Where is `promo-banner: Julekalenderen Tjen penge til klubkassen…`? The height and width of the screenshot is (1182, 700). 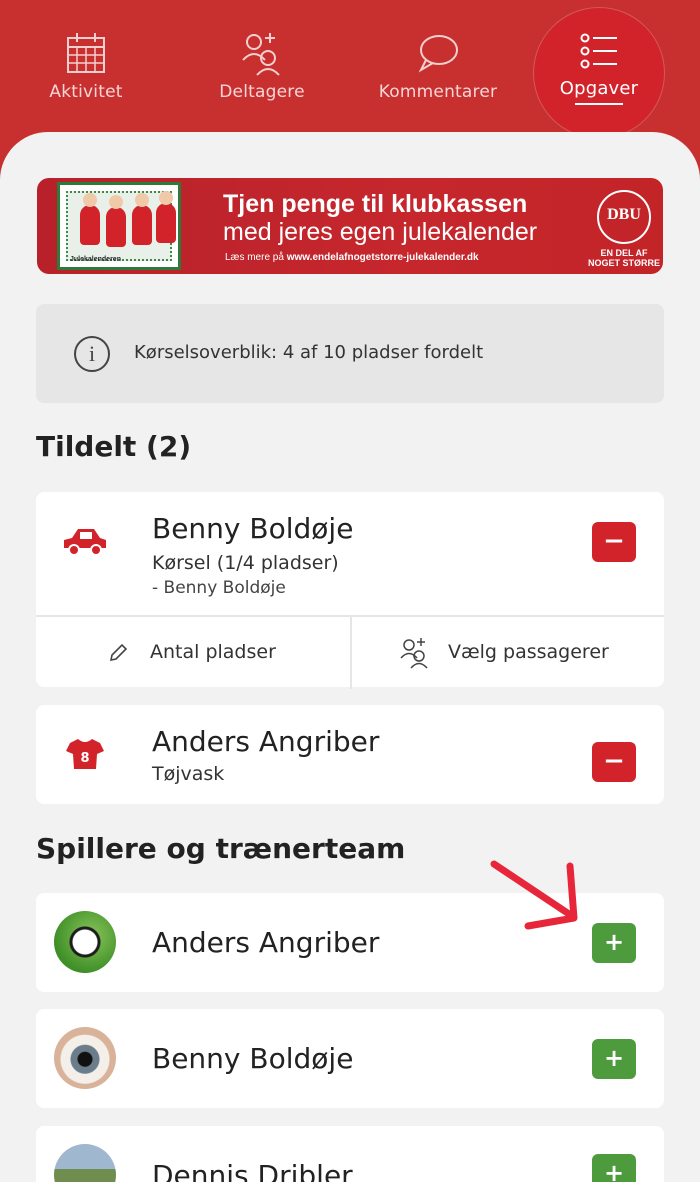 promo-banner: Julekalenderen Tjen penge til klubkassen… is located at coordinates (350, 226).